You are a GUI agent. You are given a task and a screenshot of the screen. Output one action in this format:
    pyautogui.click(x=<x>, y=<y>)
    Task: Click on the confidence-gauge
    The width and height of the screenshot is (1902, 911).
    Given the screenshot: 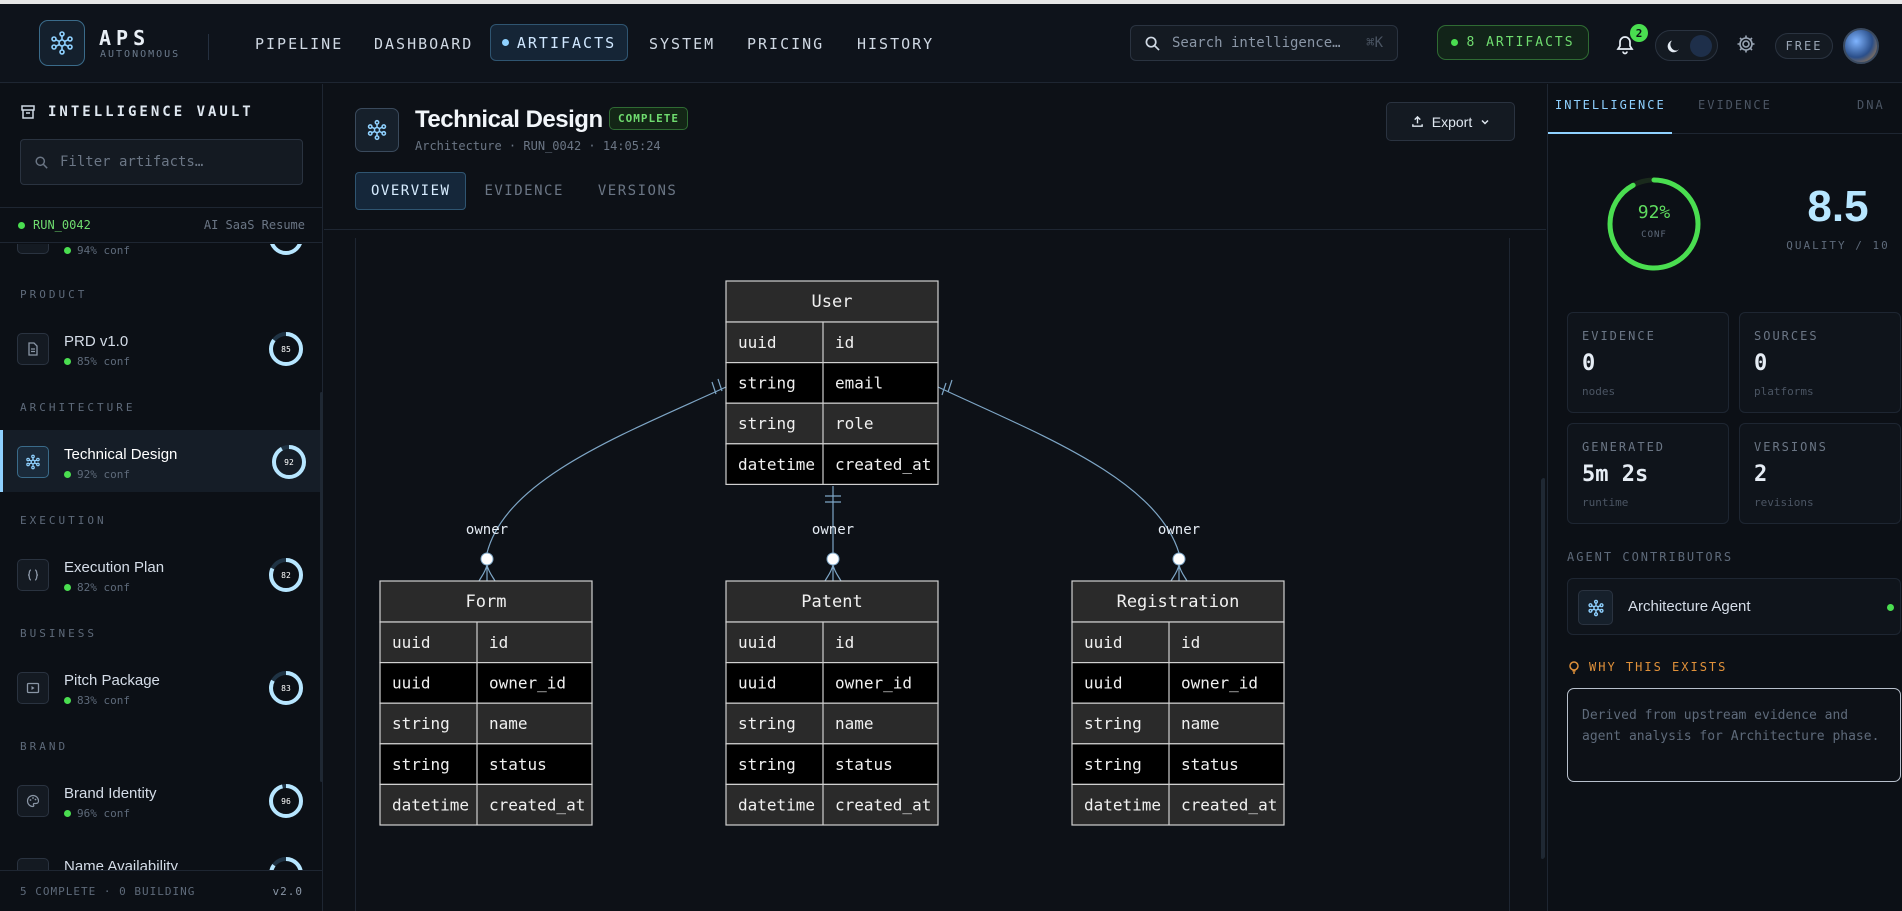 What is the action you would take?
    pyautogui.click(x=1654, y=224)
    